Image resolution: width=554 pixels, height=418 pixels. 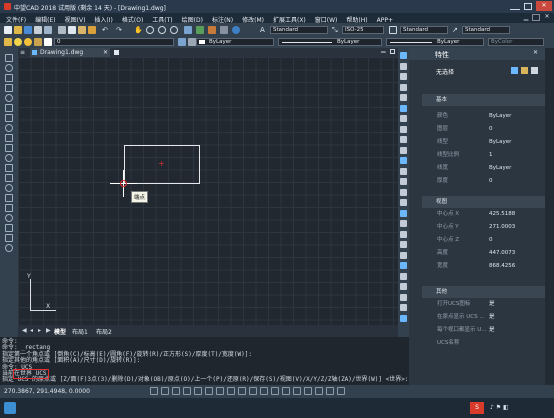 I want to click on line-icon, so click(x=9, y=58).